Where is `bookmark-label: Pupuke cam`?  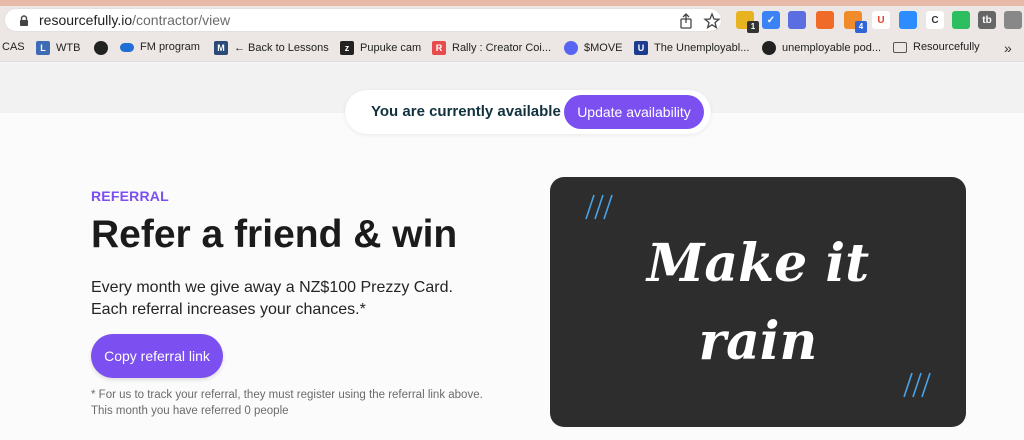 bookmark-label: Pupuke cam is located at coordinates (391, 48).